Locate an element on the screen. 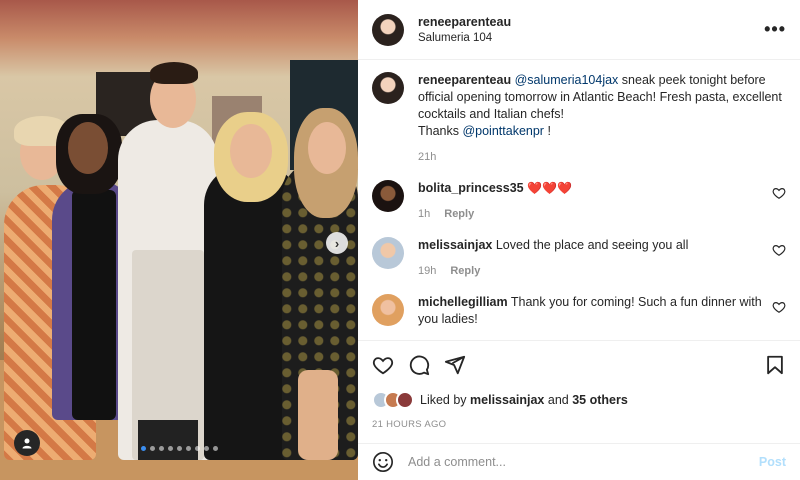  comment-time: 1h is located at coordinates (424, 214).